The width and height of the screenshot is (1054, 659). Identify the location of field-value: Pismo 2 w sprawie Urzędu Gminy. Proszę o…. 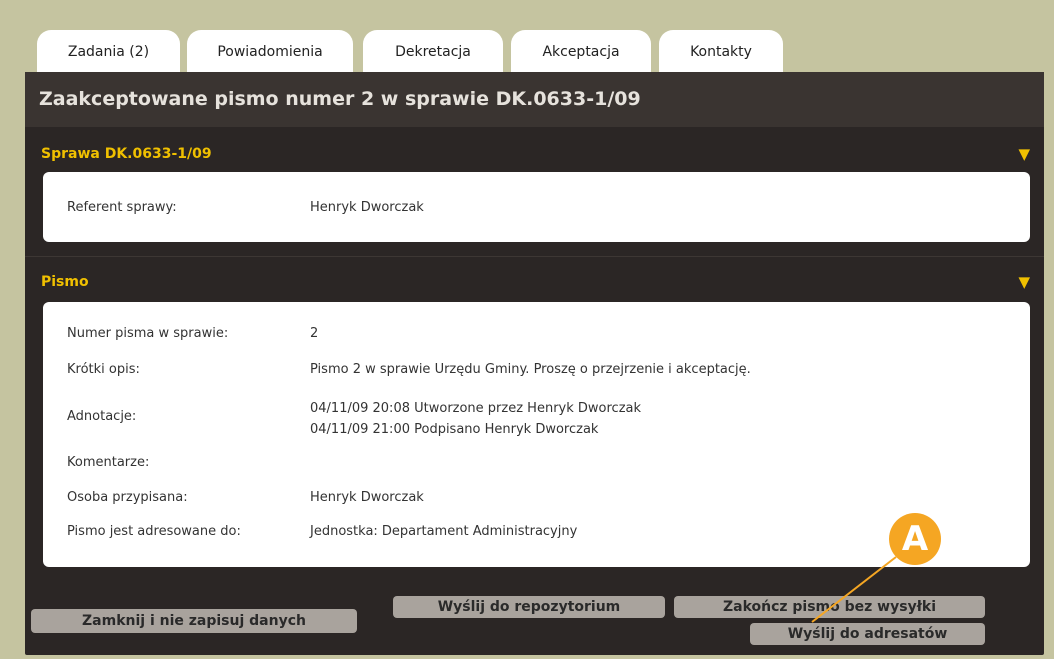
(530, 369).